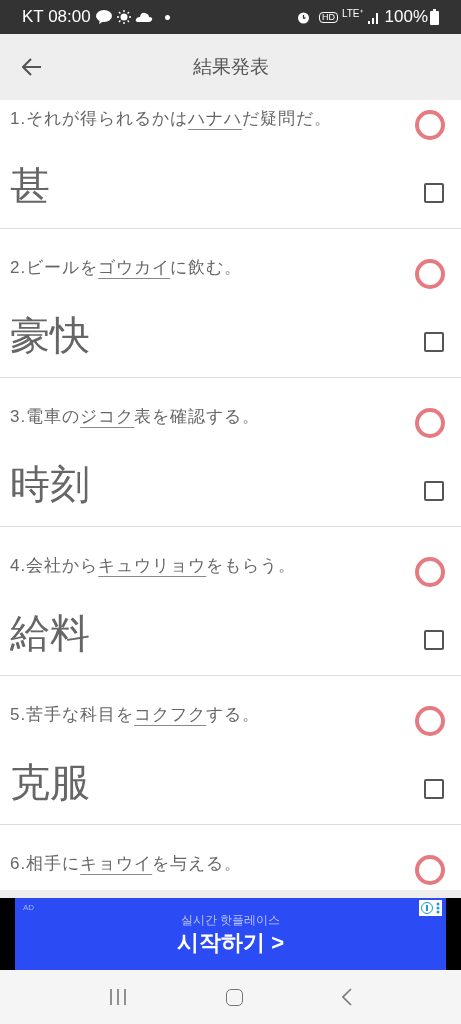 Image resolution: width=461 pixels, height=1024 pixels. What do you see at coordinates (56, 17) in the screenshot?
I see `carrier-time: KT 08:00` at bounding box center [56, 17].